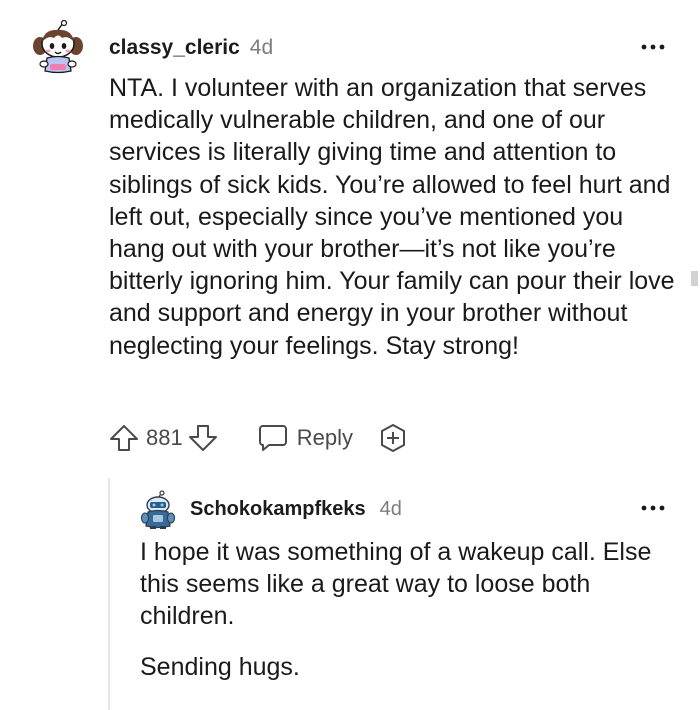 The image size is (700, 710). I want to click on vote-score: 881, so click(164, 437).